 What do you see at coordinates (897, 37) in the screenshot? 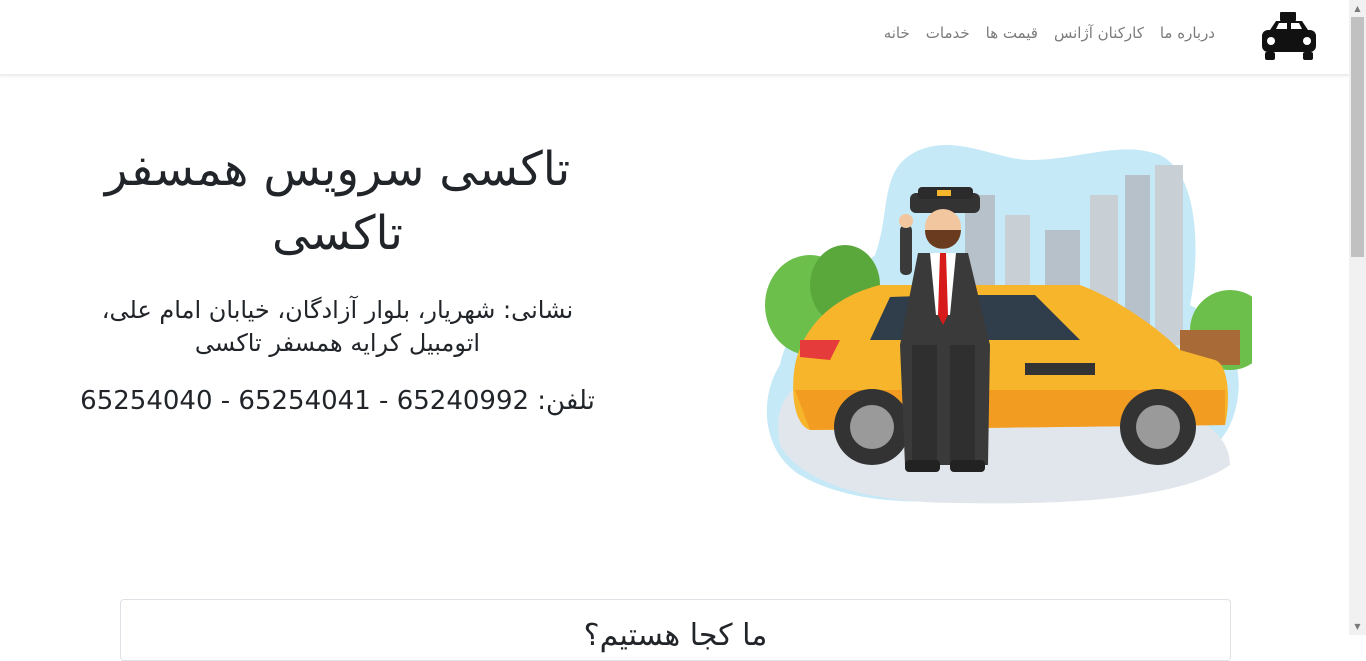
I see `nav-link-home: خانه` at bounding box center [897, 37].